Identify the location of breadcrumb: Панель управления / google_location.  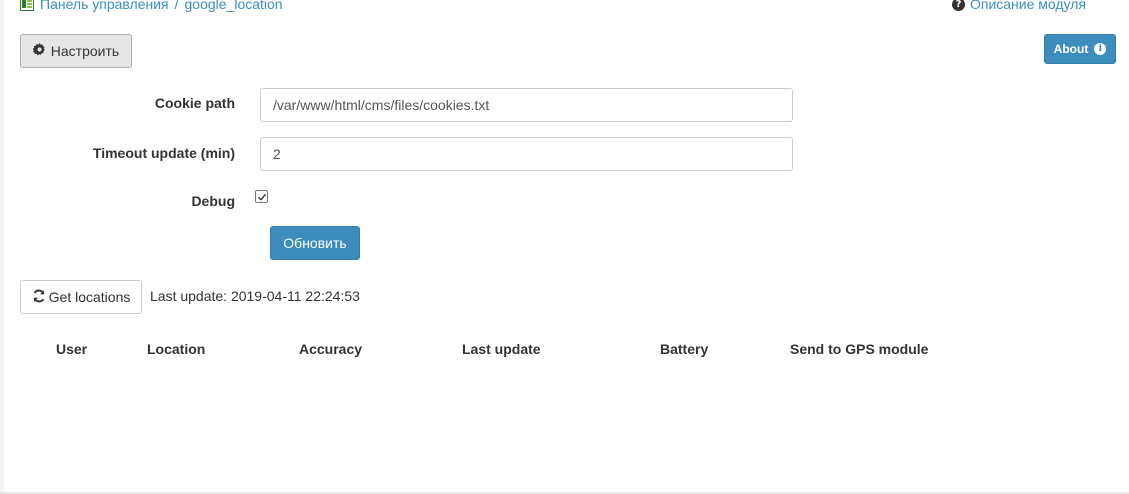
(151, 6).